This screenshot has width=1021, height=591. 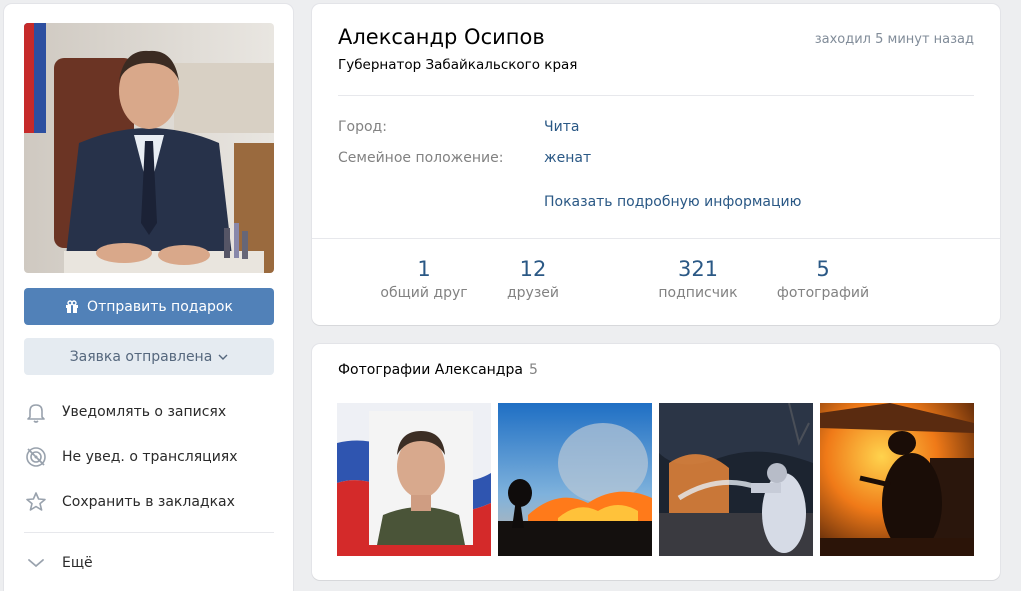 What do you see at coordinates (533, 269) in the screenshot?
I see `counter-value: 12` at bounding box center [533, 269].